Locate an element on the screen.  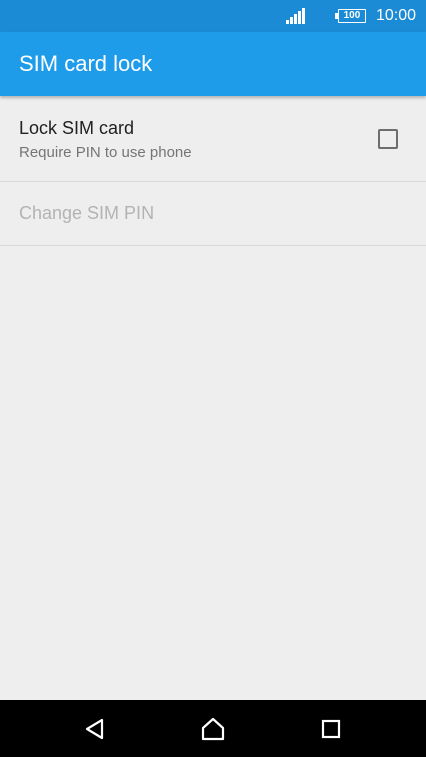
back-icon is located at coordinates (94, 729).